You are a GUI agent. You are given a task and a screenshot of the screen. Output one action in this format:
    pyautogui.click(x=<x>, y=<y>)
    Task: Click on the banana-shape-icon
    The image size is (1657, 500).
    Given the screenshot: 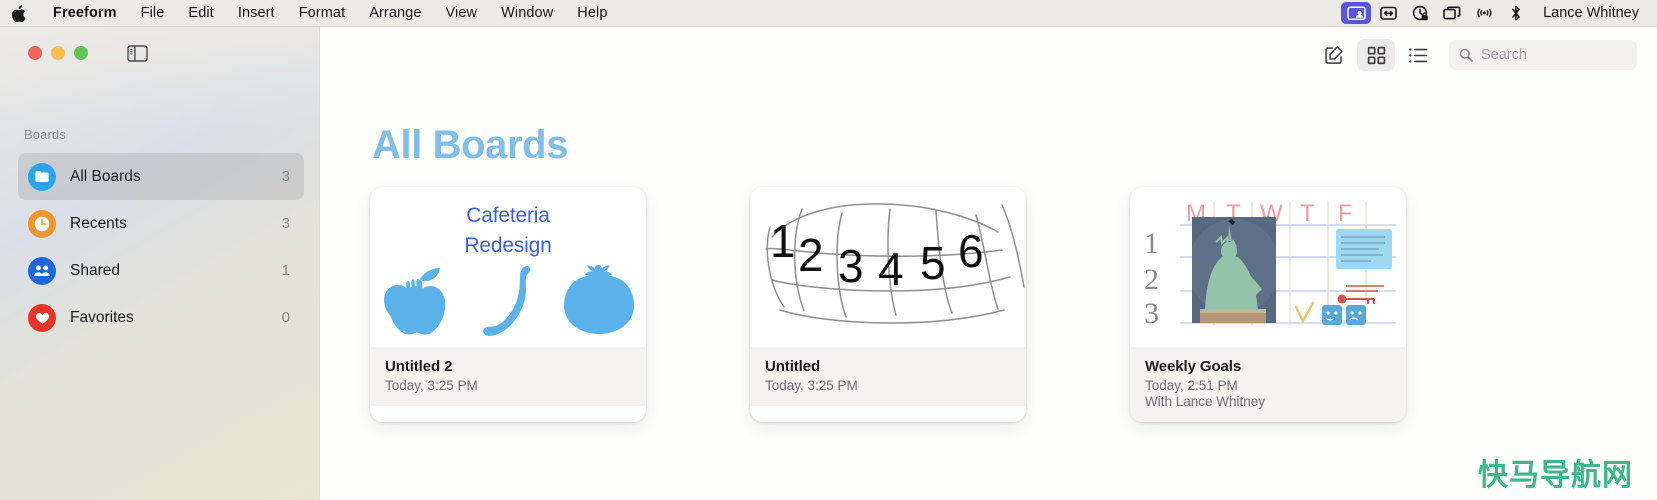 What is the action you would take?
    pyautogui.click(x=511, y=303)
    